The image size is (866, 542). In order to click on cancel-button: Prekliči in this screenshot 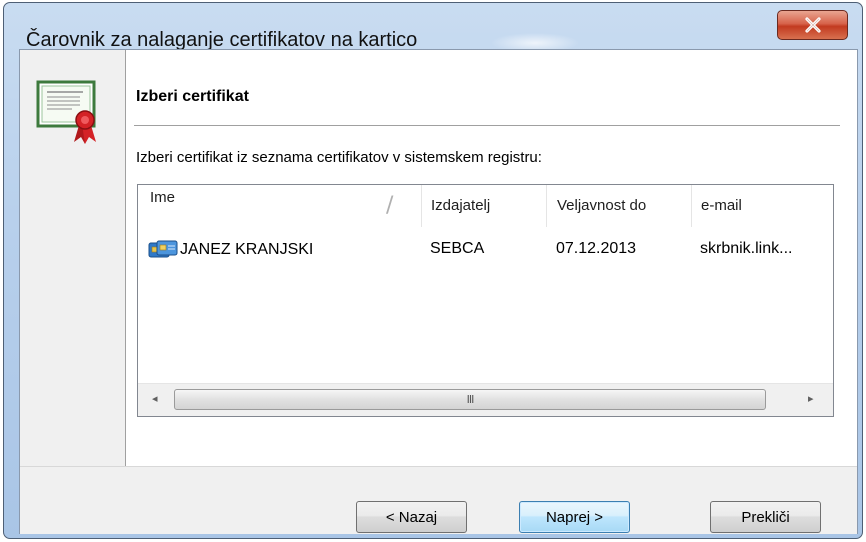, I will do `click(765, 517)`.